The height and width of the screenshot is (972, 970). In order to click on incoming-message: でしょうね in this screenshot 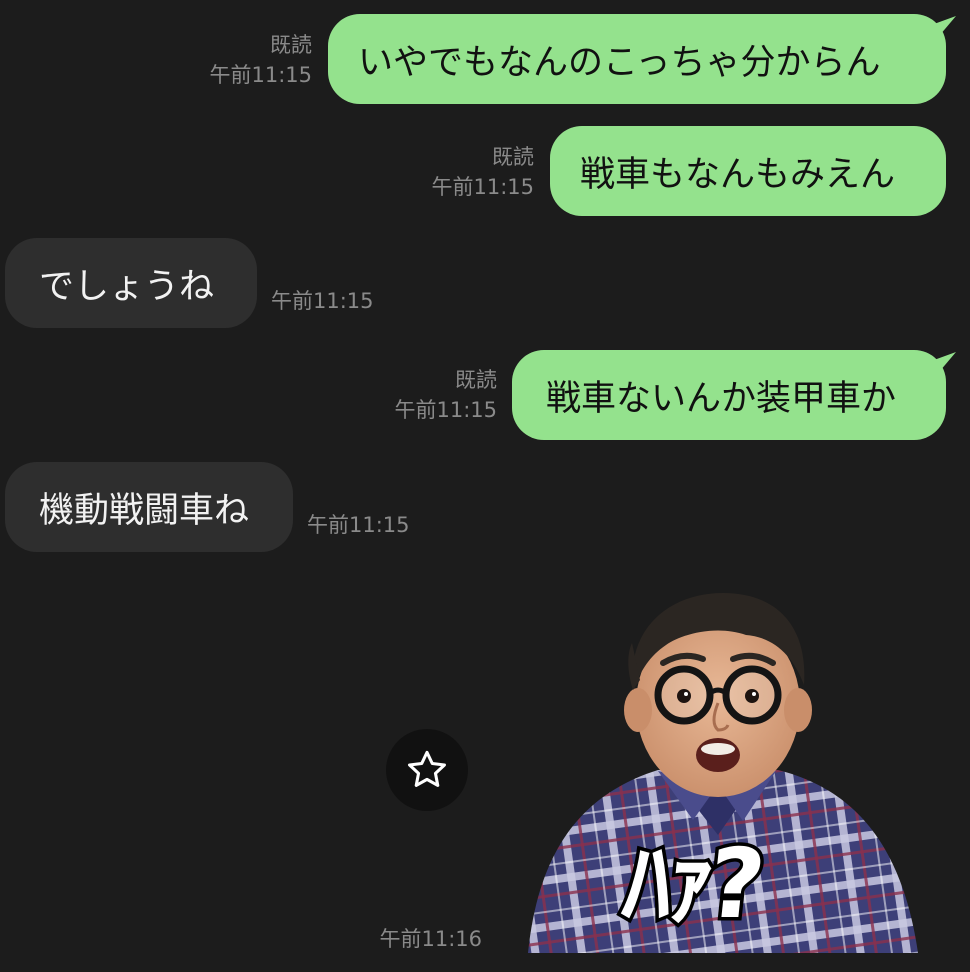, I will do `click(131, 283)`.